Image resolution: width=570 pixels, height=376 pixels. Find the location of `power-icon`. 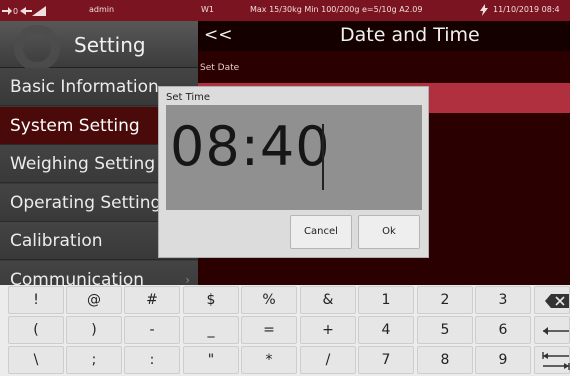

power-icon is located at coordinates (484, 10).